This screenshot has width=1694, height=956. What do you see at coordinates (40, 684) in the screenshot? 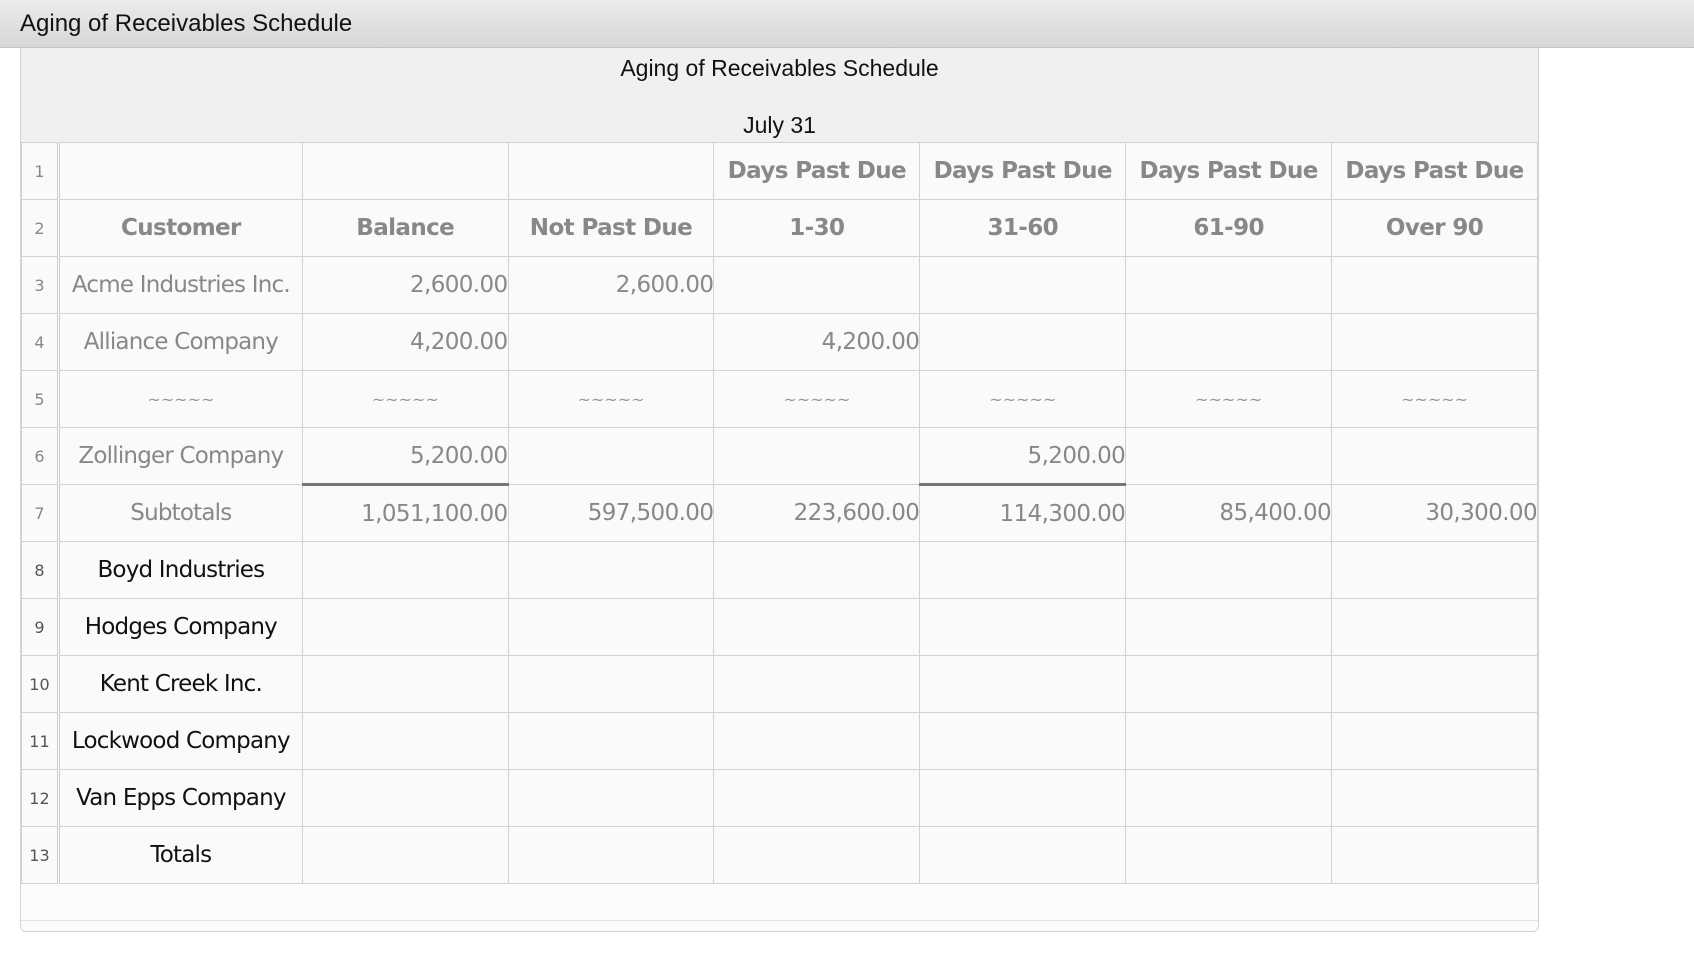
I see `row-number: 10` at bounding box center [40, 684].